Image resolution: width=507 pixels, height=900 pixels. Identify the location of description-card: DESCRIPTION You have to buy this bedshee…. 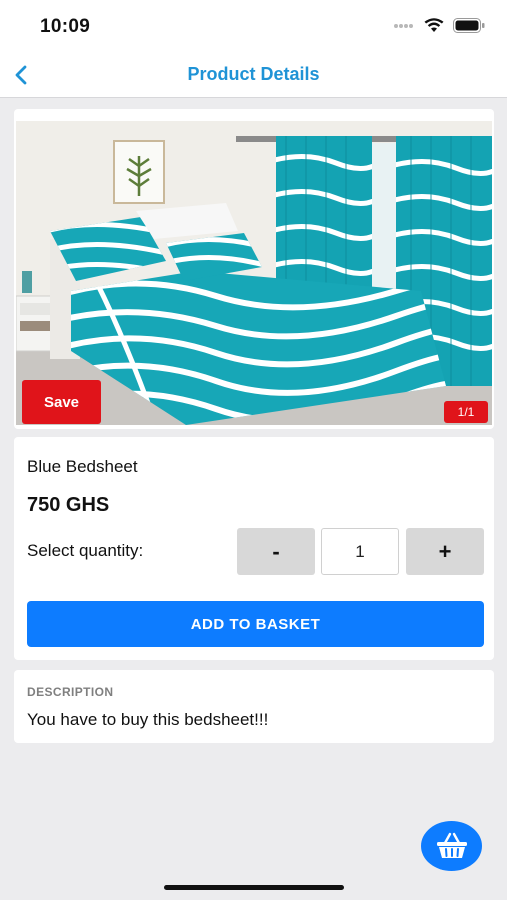
(254, 706).